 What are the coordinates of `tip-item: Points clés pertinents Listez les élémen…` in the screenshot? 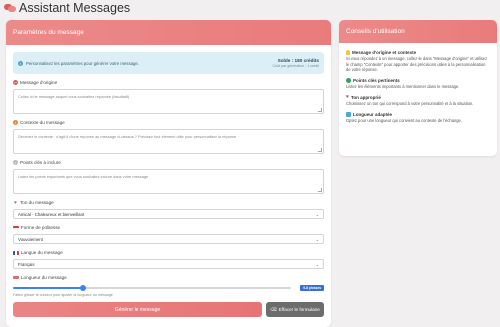 It's located at (418, 83).